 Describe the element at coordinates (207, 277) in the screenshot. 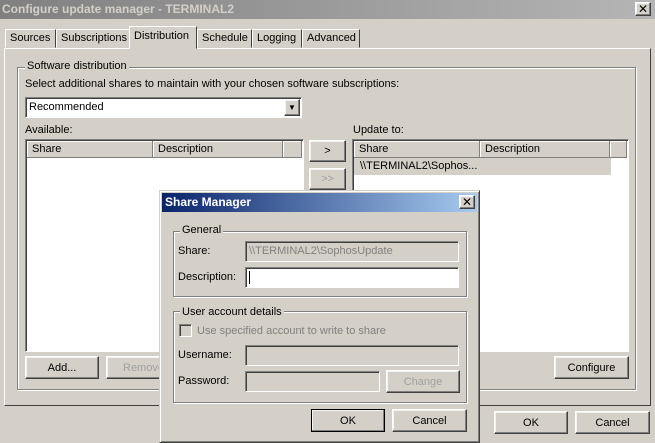

I see `description-label: Description:` at that location.